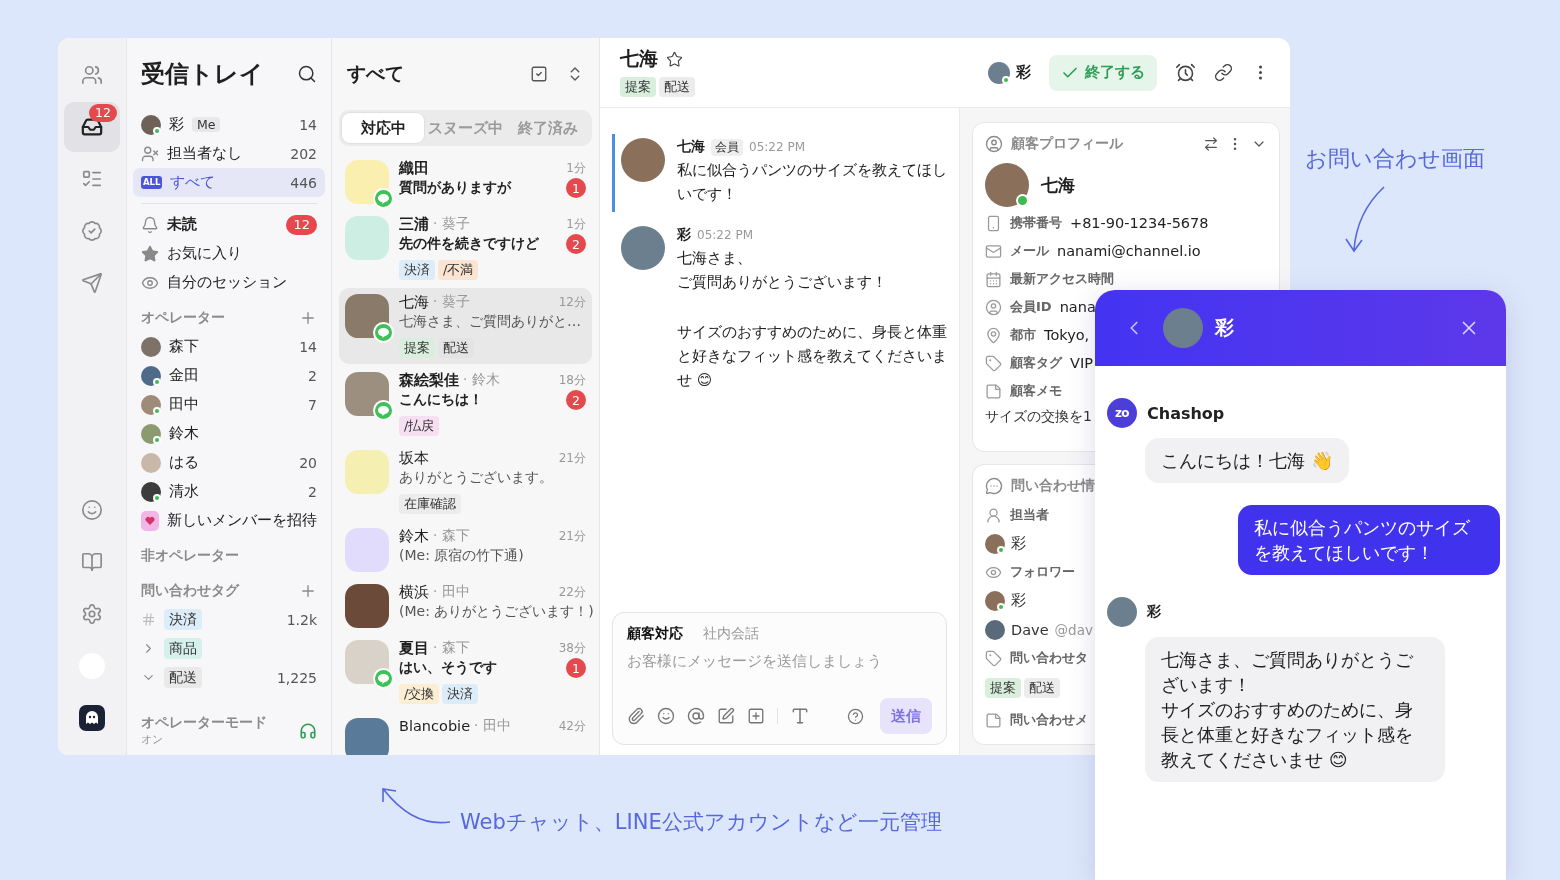  What do you see at coordinates (812, 356) in the screenshot?
I see `message-text: サイズのおすすめのために、身長と体重と好きなフィット感を教えてくださいませ 😊` at bounding box center [812, 356].